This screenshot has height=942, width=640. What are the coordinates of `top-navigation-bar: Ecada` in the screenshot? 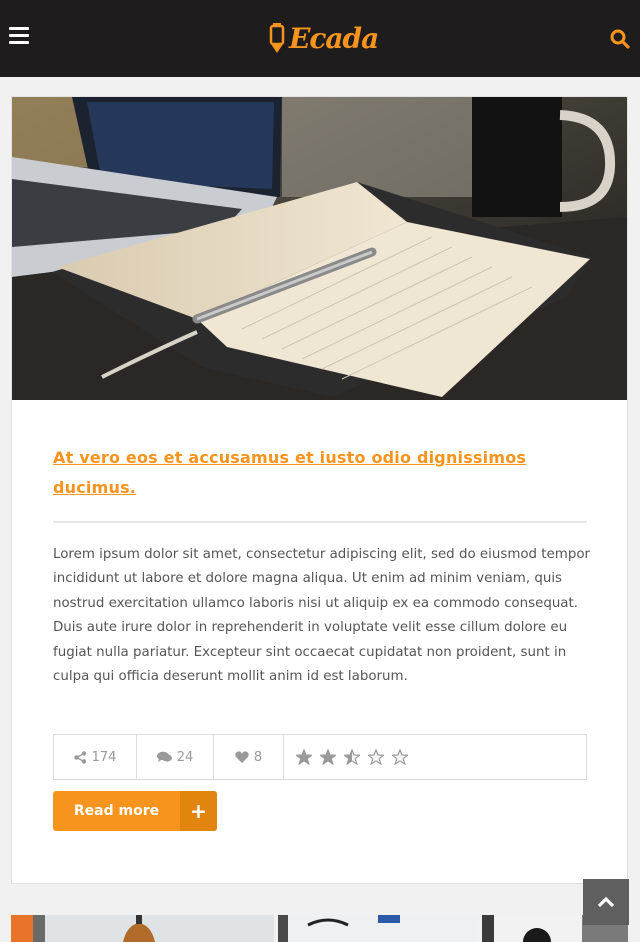 It's located at (320, 38).